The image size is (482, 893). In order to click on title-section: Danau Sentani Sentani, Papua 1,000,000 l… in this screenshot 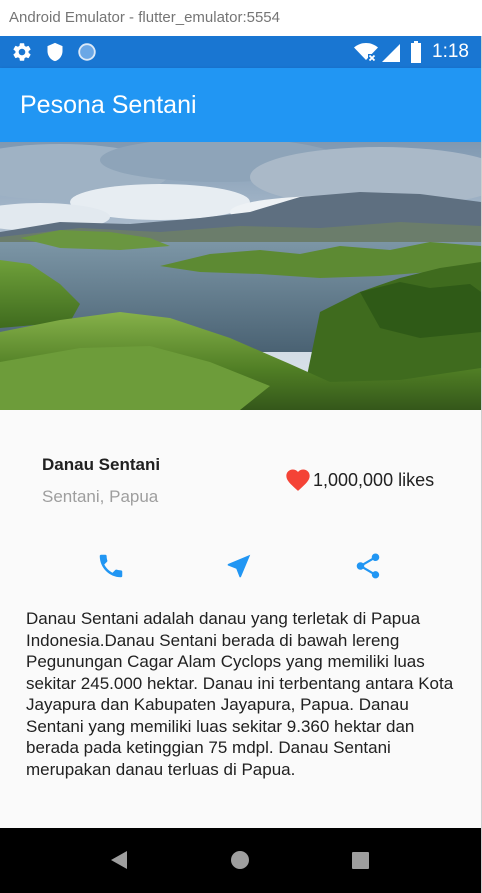, I will do `click(240, 475)`.